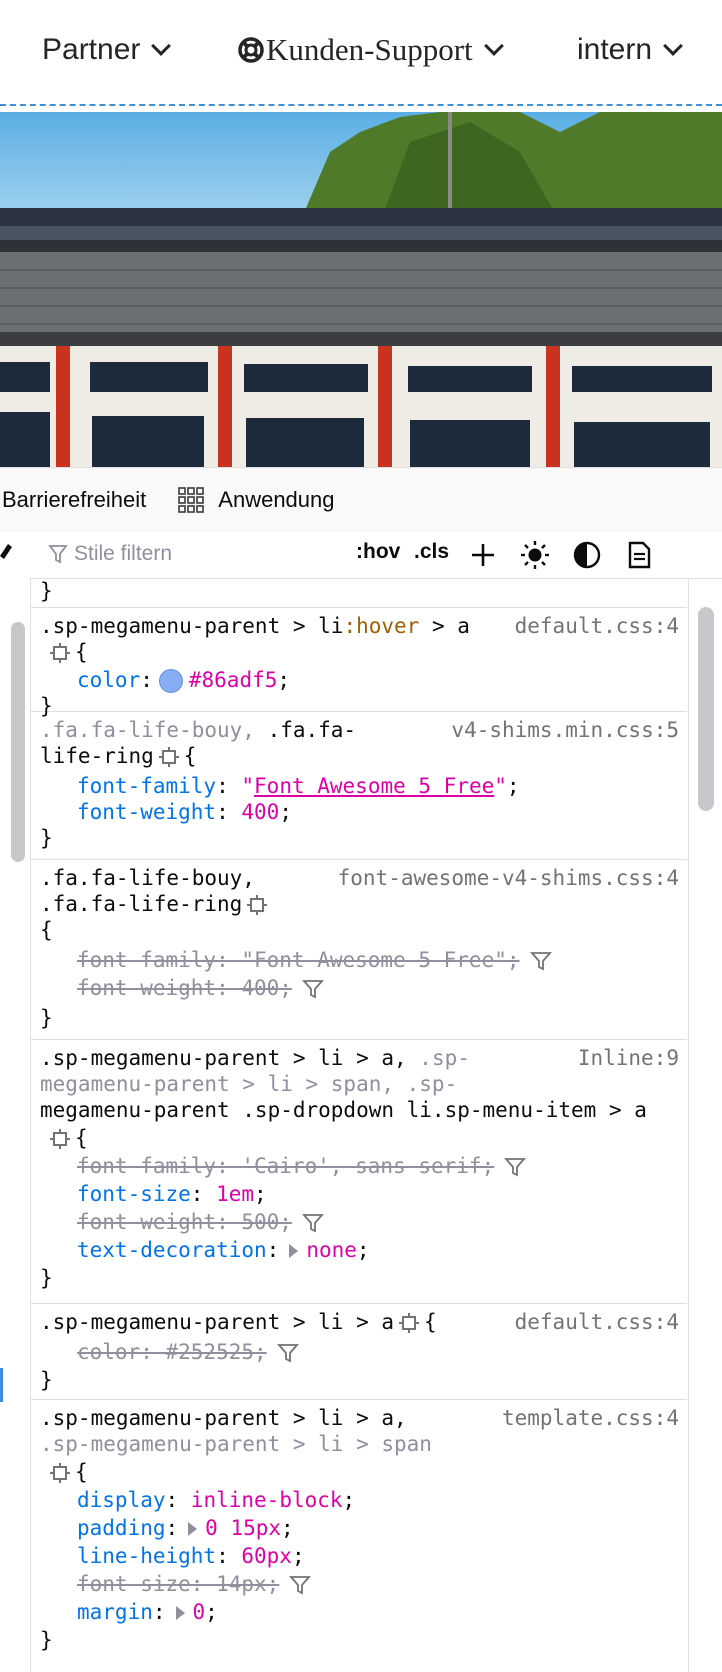 This screenshot has width=722, height=1672. What do you see at coordinates (147, 878) in the screenshot?
I see `rule-selector: .fa.fa-life-bouy,` at bounding box center [147, 878].